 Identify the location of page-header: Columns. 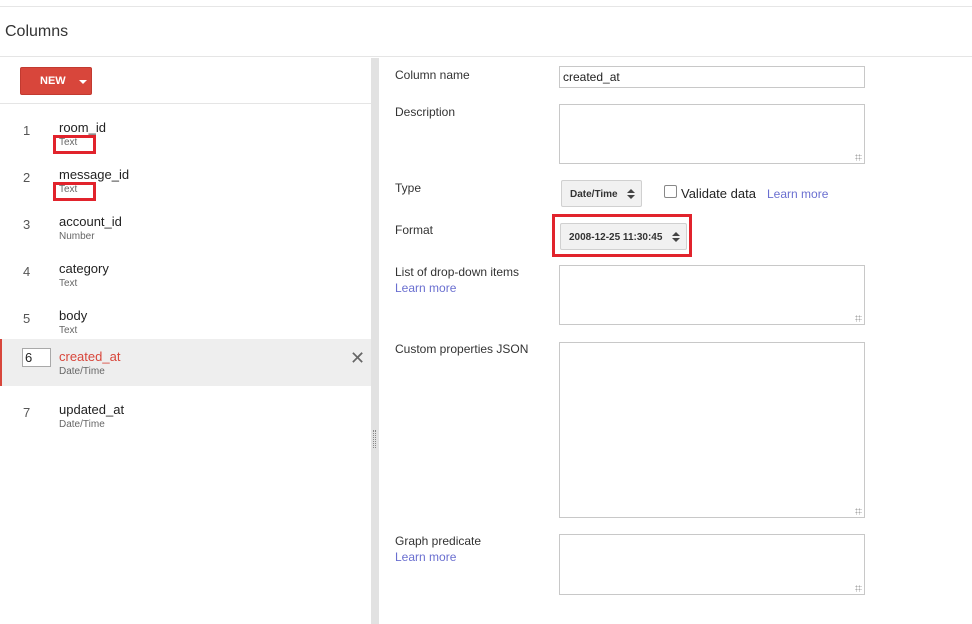
(486, 32).